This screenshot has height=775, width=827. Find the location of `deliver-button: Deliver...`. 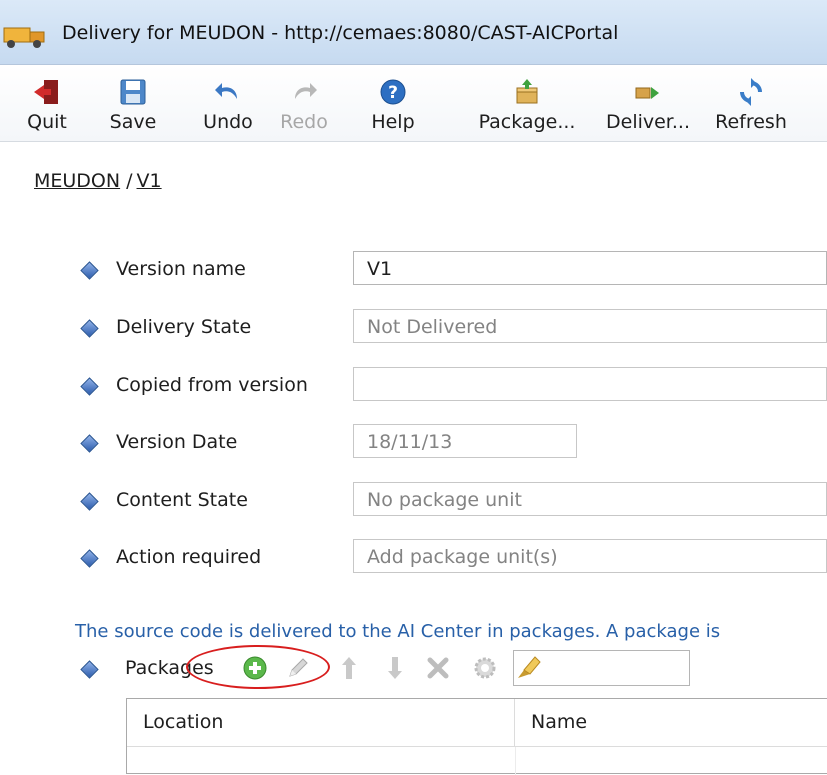

deliver-button: Deliver... is located at coordinates (648, 103).